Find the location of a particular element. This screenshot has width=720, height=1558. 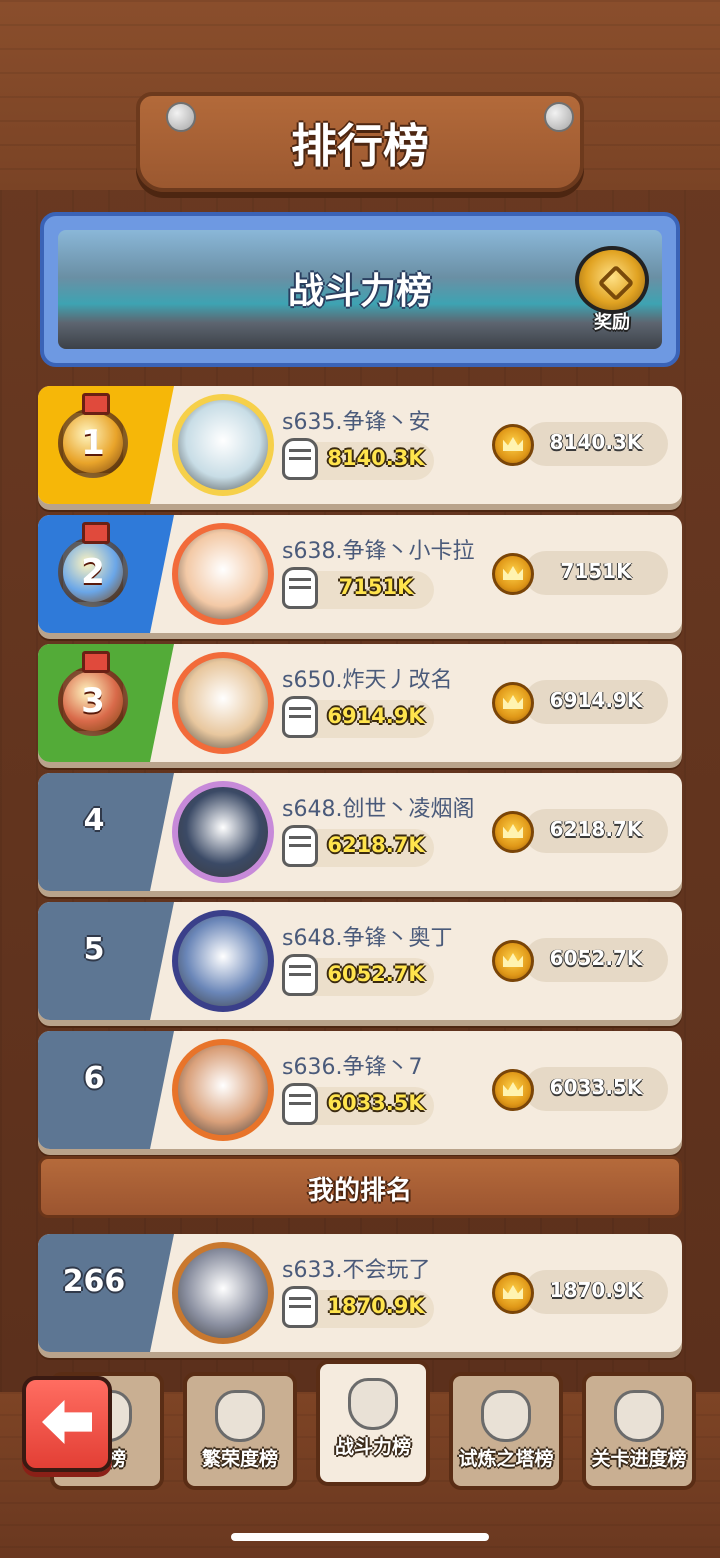

leaderboard-row: 3 s650.炸天丿改名 6914.9K 6914.9K is located at coordinates (360, 703).